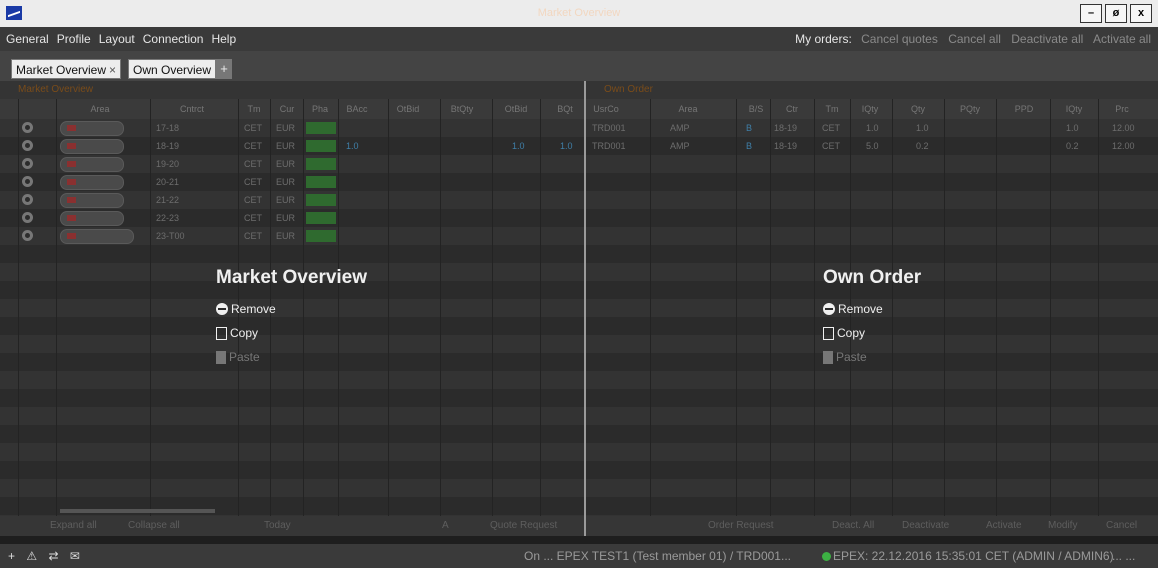 This screenshot has height=568, width=1158. I want to click on add-tab-button: +, so click(224, 69).